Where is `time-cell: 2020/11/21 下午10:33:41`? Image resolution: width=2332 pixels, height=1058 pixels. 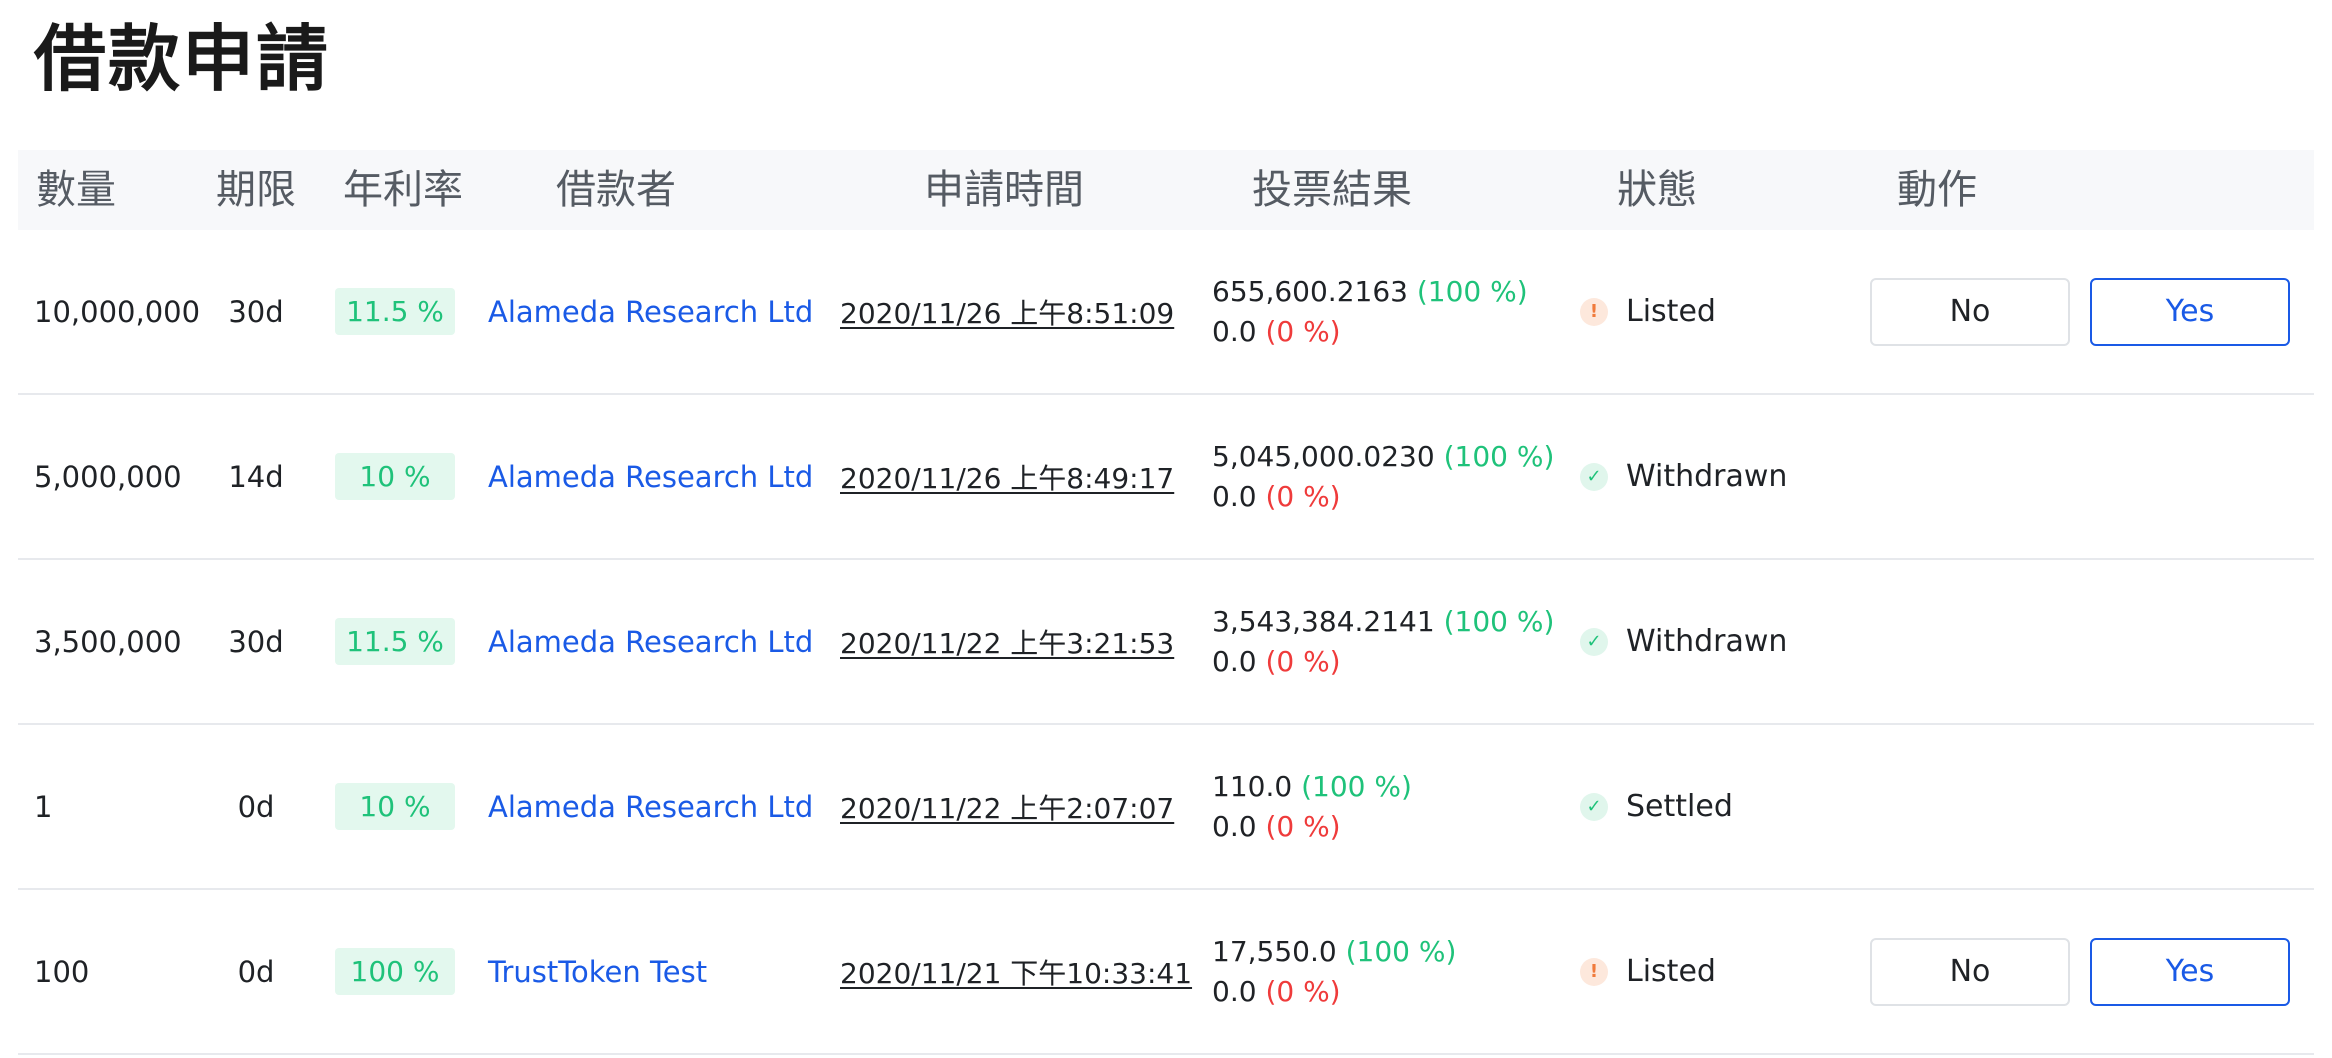
time-cell: 2020/11/21 下午10:33:41 is located at coordinates (1016, 971).